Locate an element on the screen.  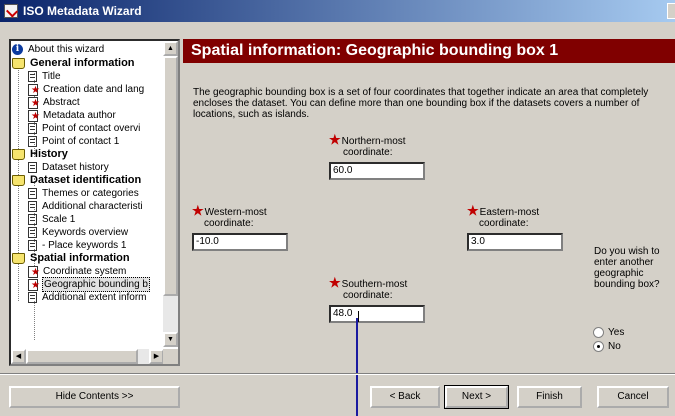
horizontal-scroll-thumb is located at coordinates (82, 356).